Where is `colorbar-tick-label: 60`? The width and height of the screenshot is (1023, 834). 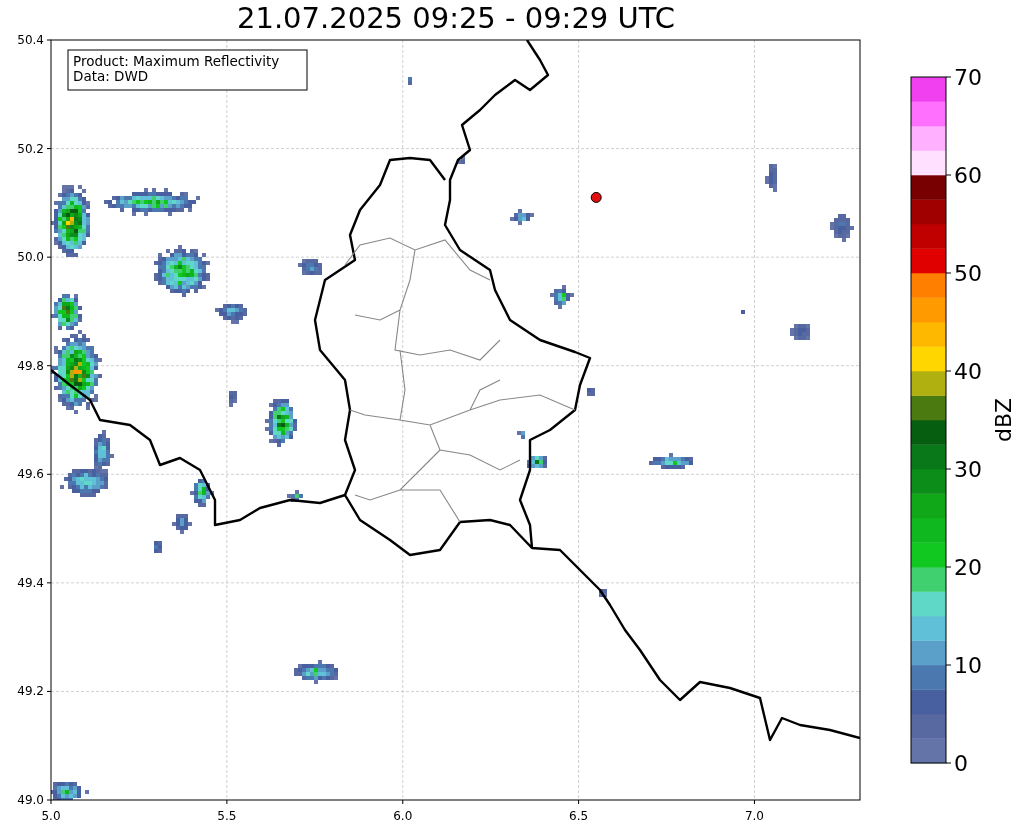
colorbar-tick-label: 60 is located at coordinates (968, 175).